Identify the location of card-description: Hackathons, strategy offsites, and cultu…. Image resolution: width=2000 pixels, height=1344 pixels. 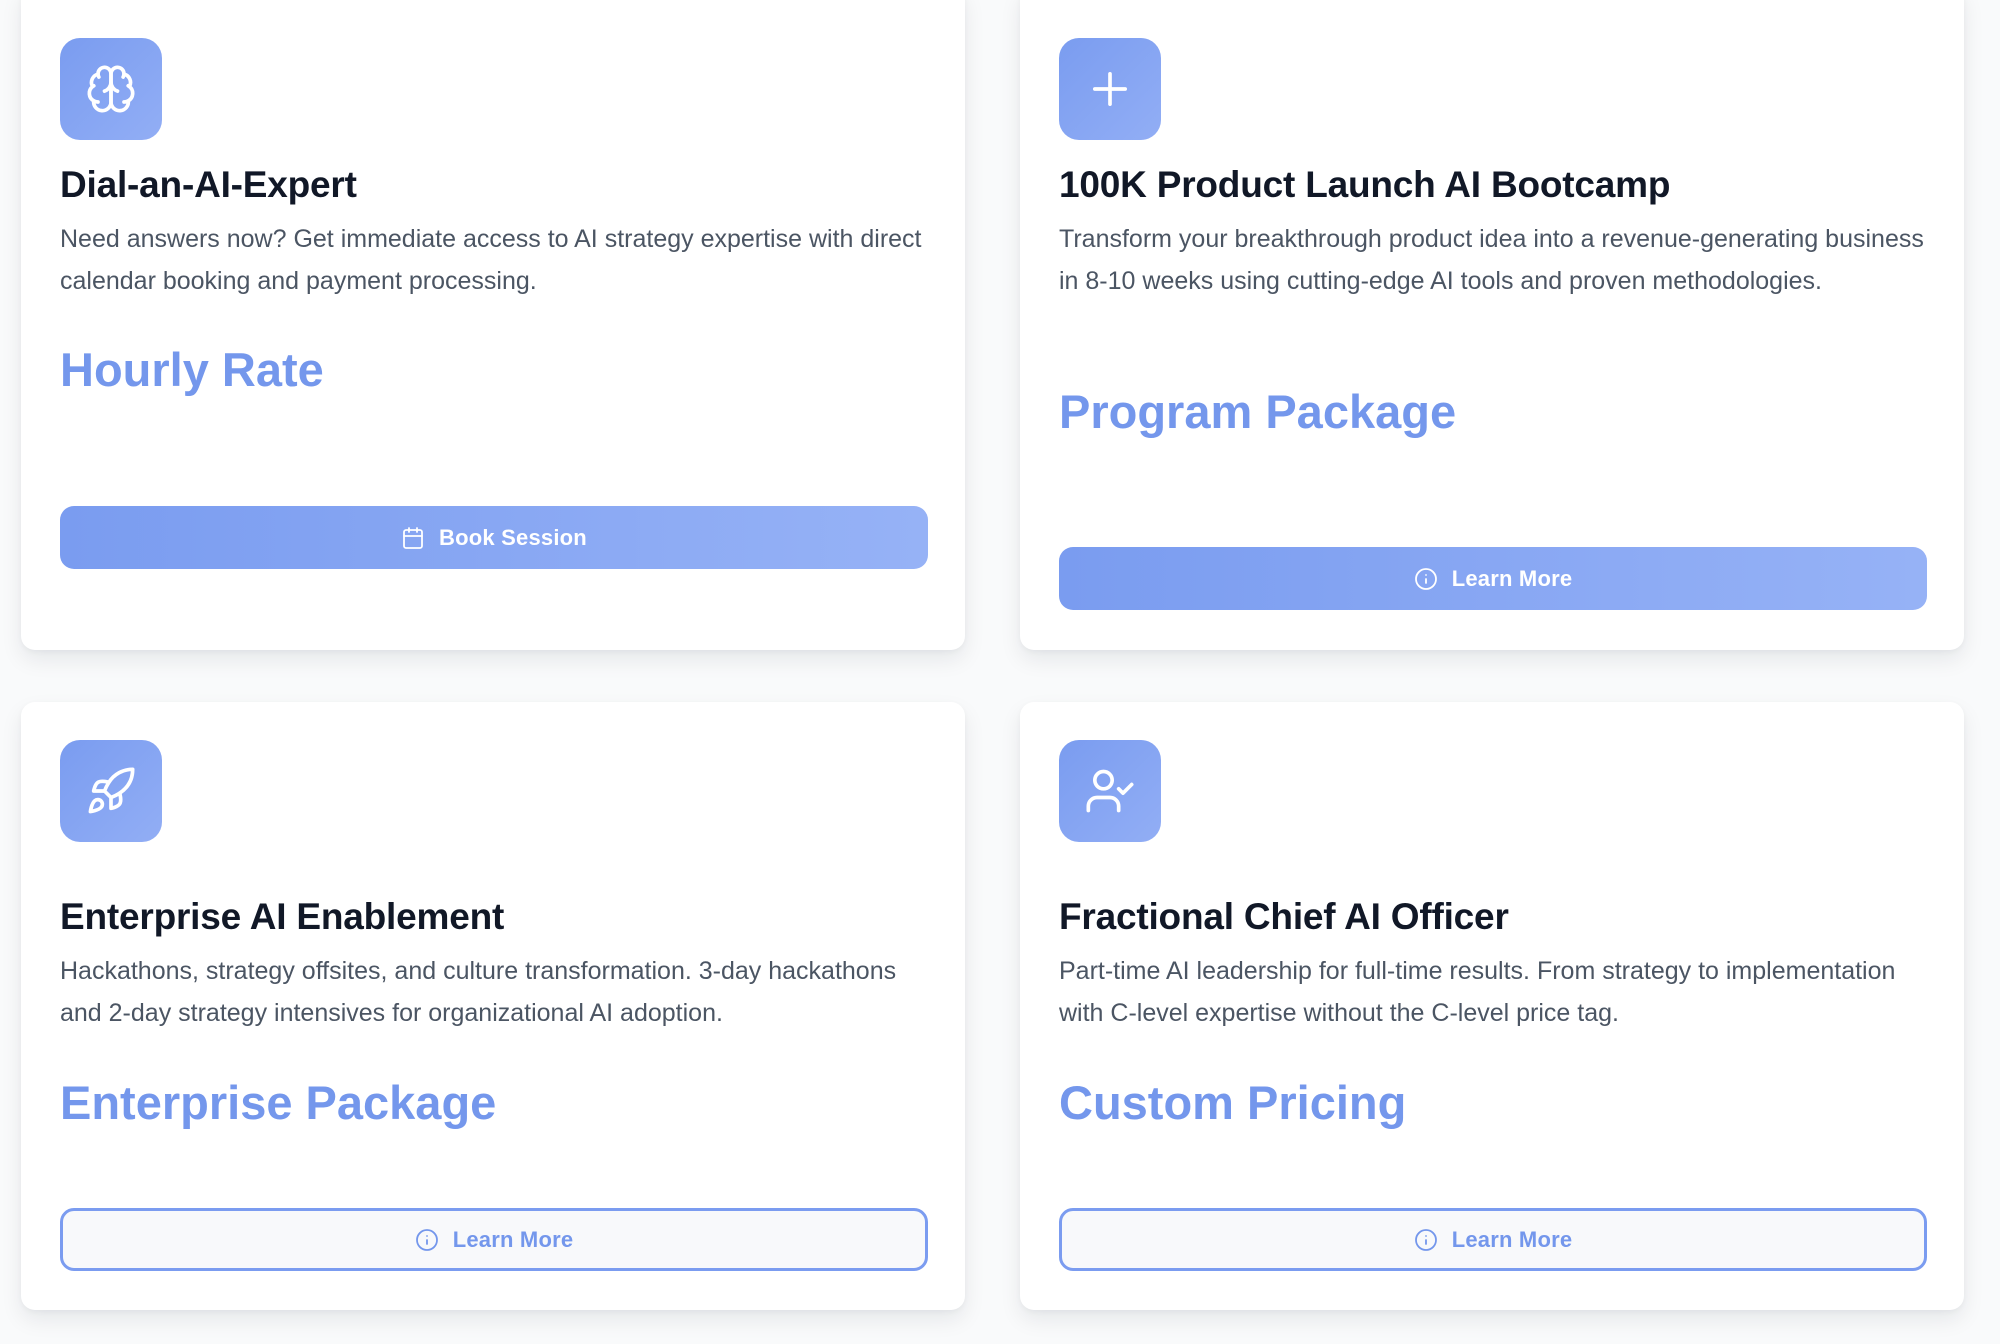
(478, 992).